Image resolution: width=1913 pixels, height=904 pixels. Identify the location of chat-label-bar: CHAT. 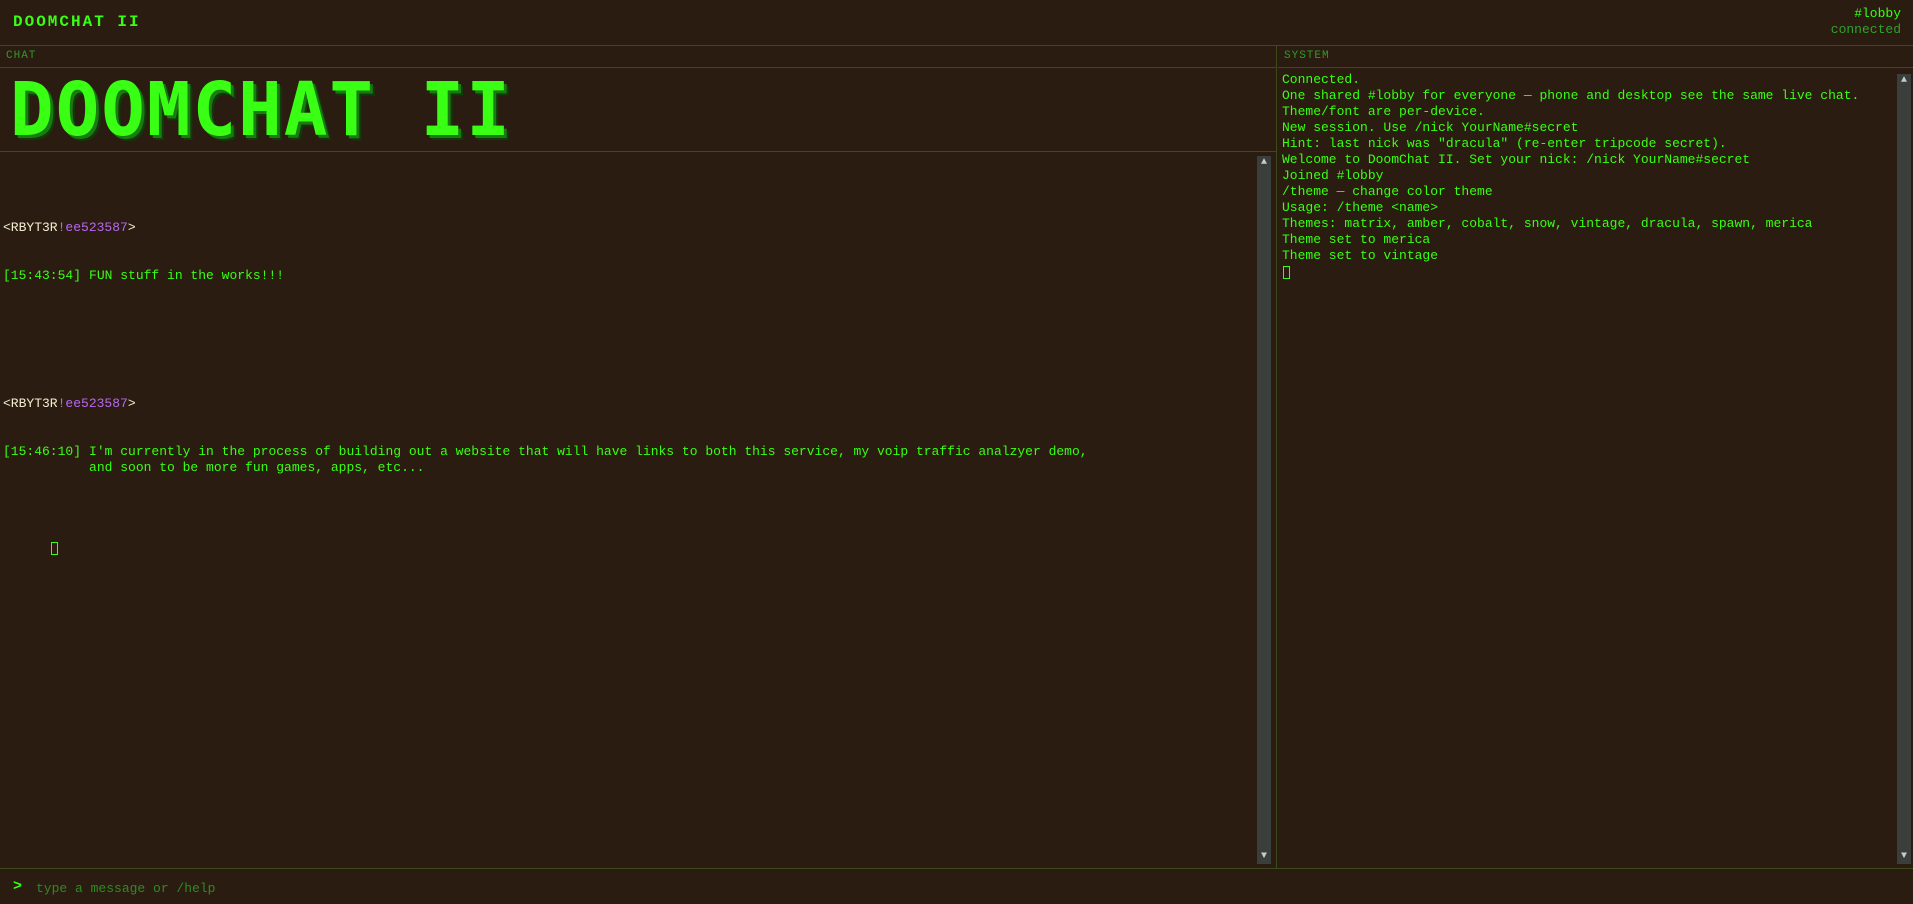
(638, 57).